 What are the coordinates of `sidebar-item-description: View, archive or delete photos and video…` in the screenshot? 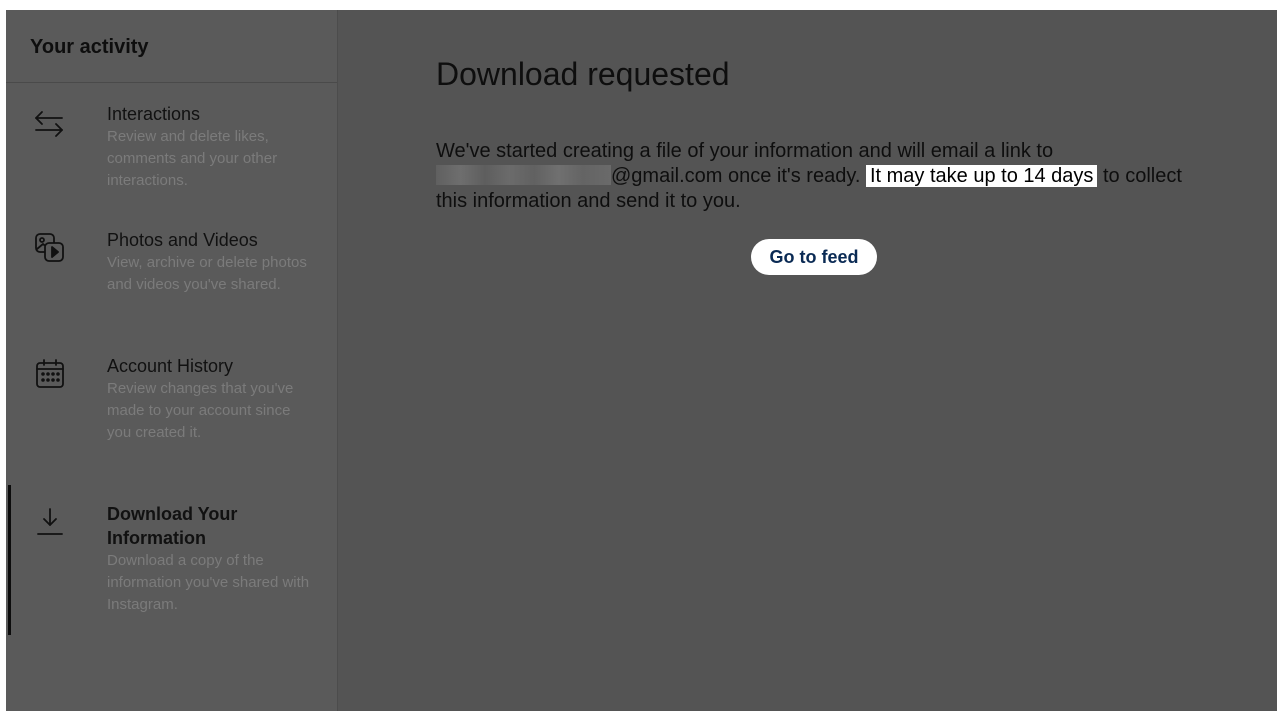 It's located at (207, 273).